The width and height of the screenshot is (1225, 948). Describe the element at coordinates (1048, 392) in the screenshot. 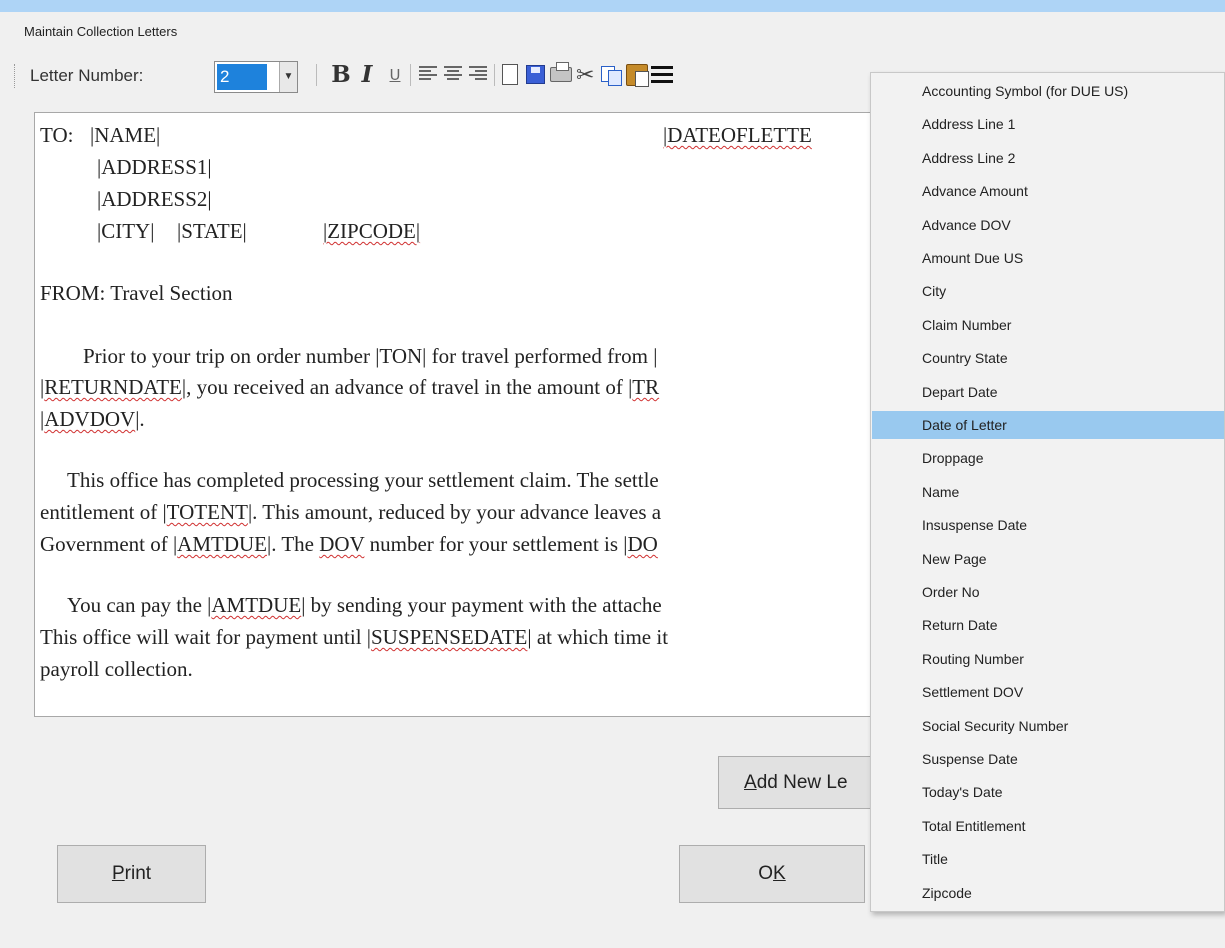

I see `dropdown-item: Depart Date` at that location.